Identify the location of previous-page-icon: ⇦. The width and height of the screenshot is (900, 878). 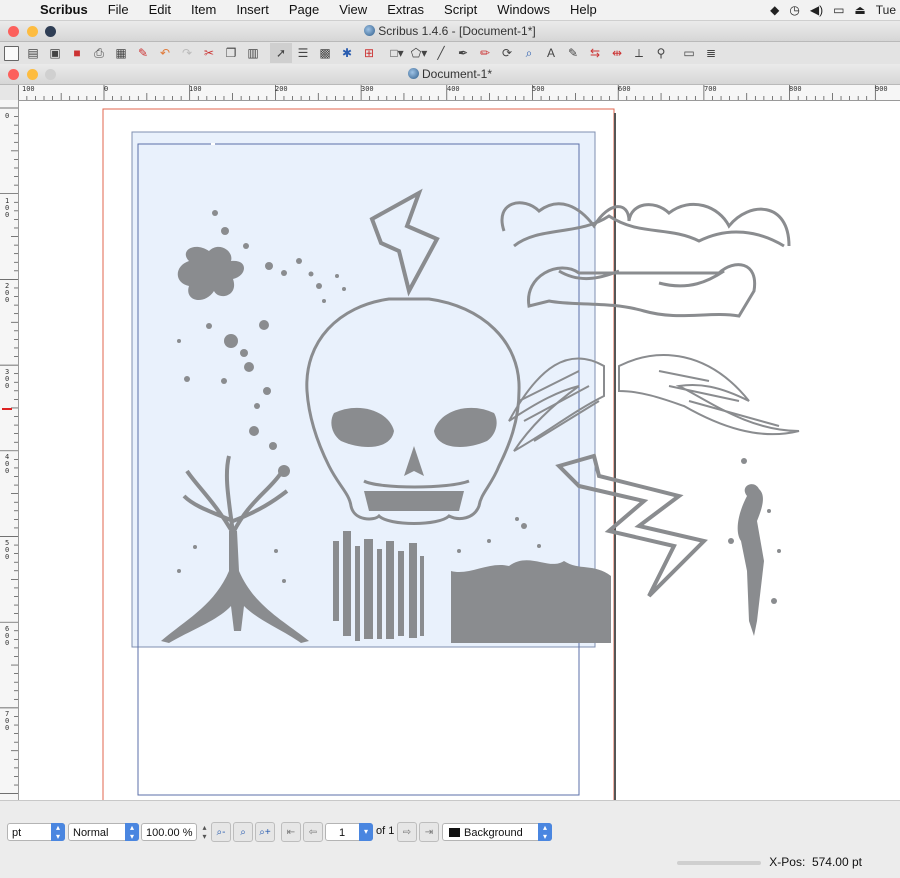
(313, 832).